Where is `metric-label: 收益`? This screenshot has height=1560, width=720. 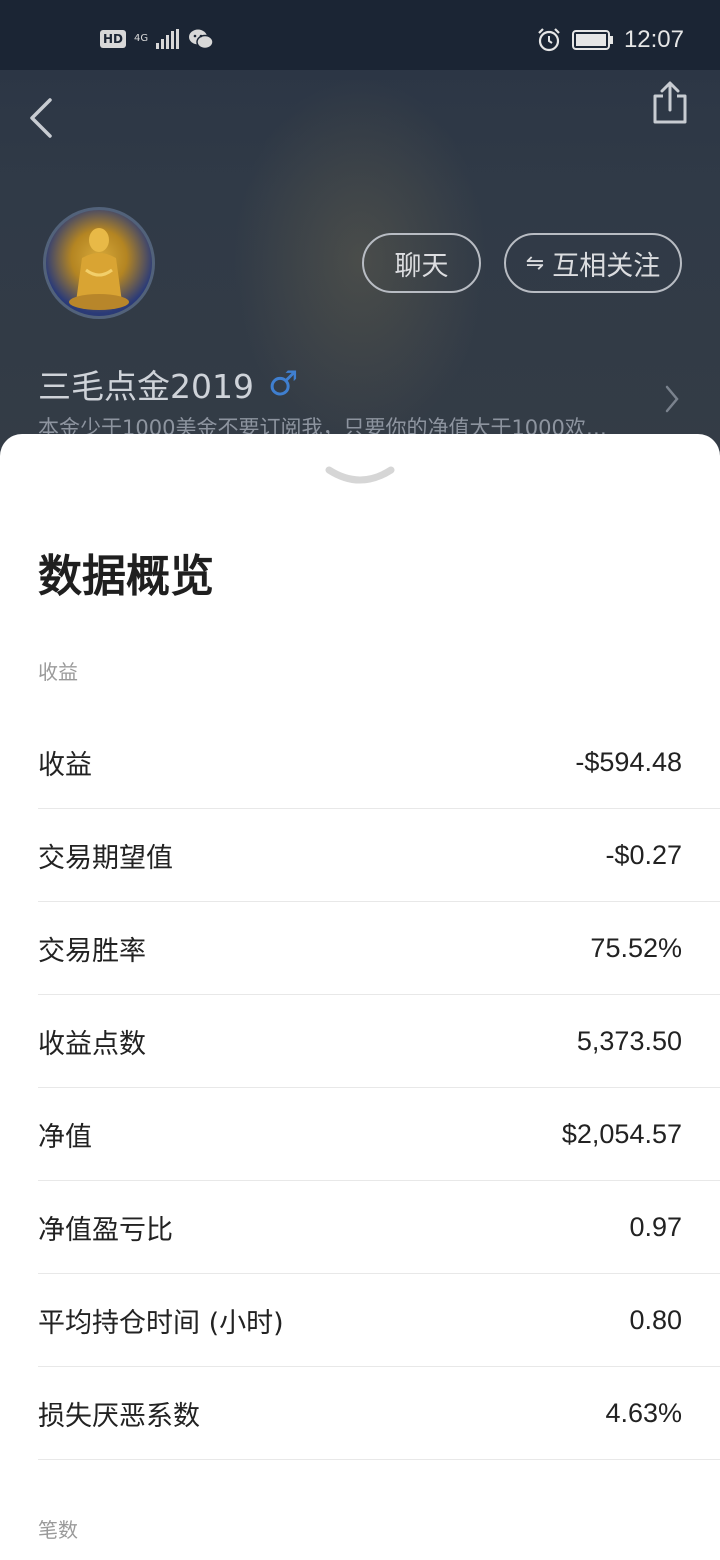 metric-label: 收益 is located at coordinates (65, 765).